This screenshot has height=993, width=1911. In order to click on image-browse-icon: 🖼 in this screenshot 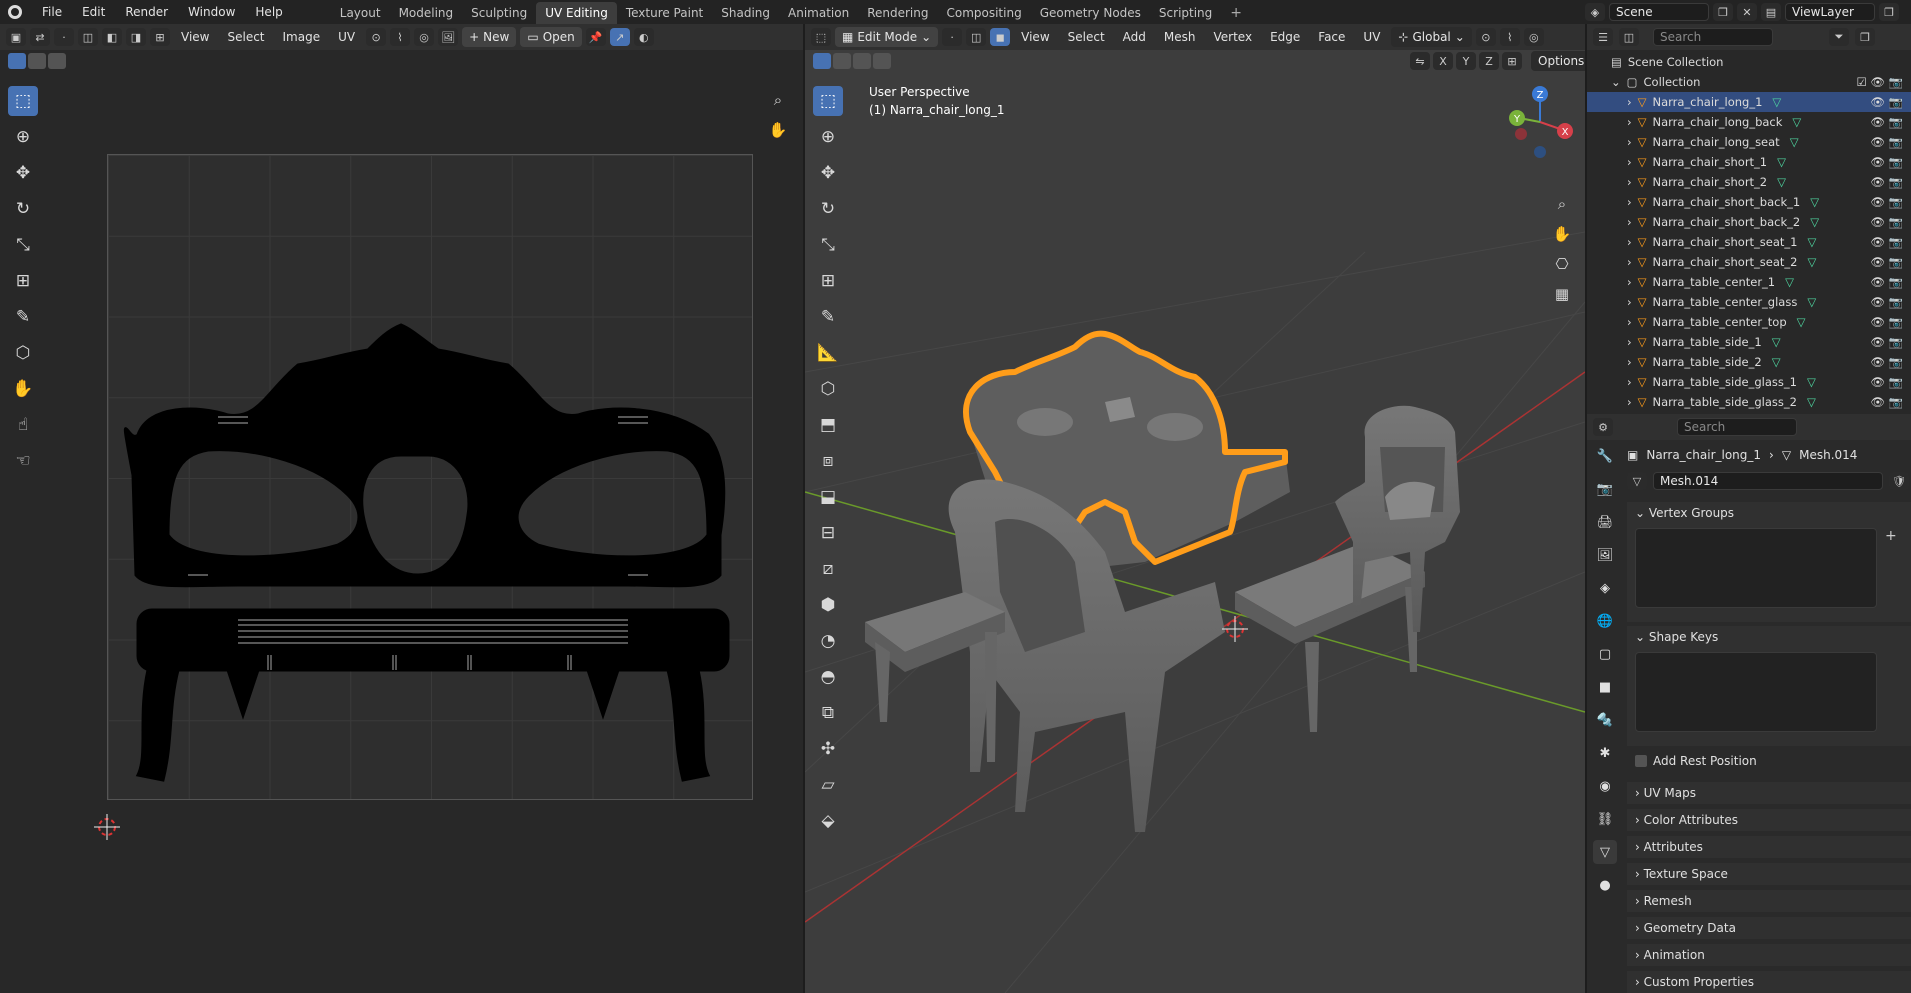, I will do `click(448, 37)`.